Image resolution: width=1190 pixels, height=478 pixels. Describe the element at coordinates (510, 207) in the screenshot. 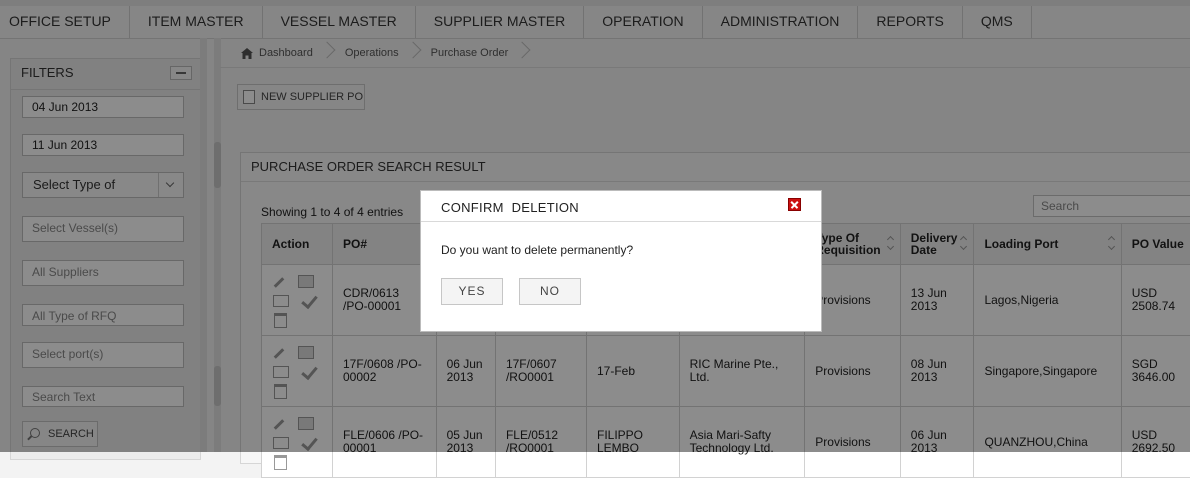

I see `dialog-title: CONFIRM DELETION` at that location.